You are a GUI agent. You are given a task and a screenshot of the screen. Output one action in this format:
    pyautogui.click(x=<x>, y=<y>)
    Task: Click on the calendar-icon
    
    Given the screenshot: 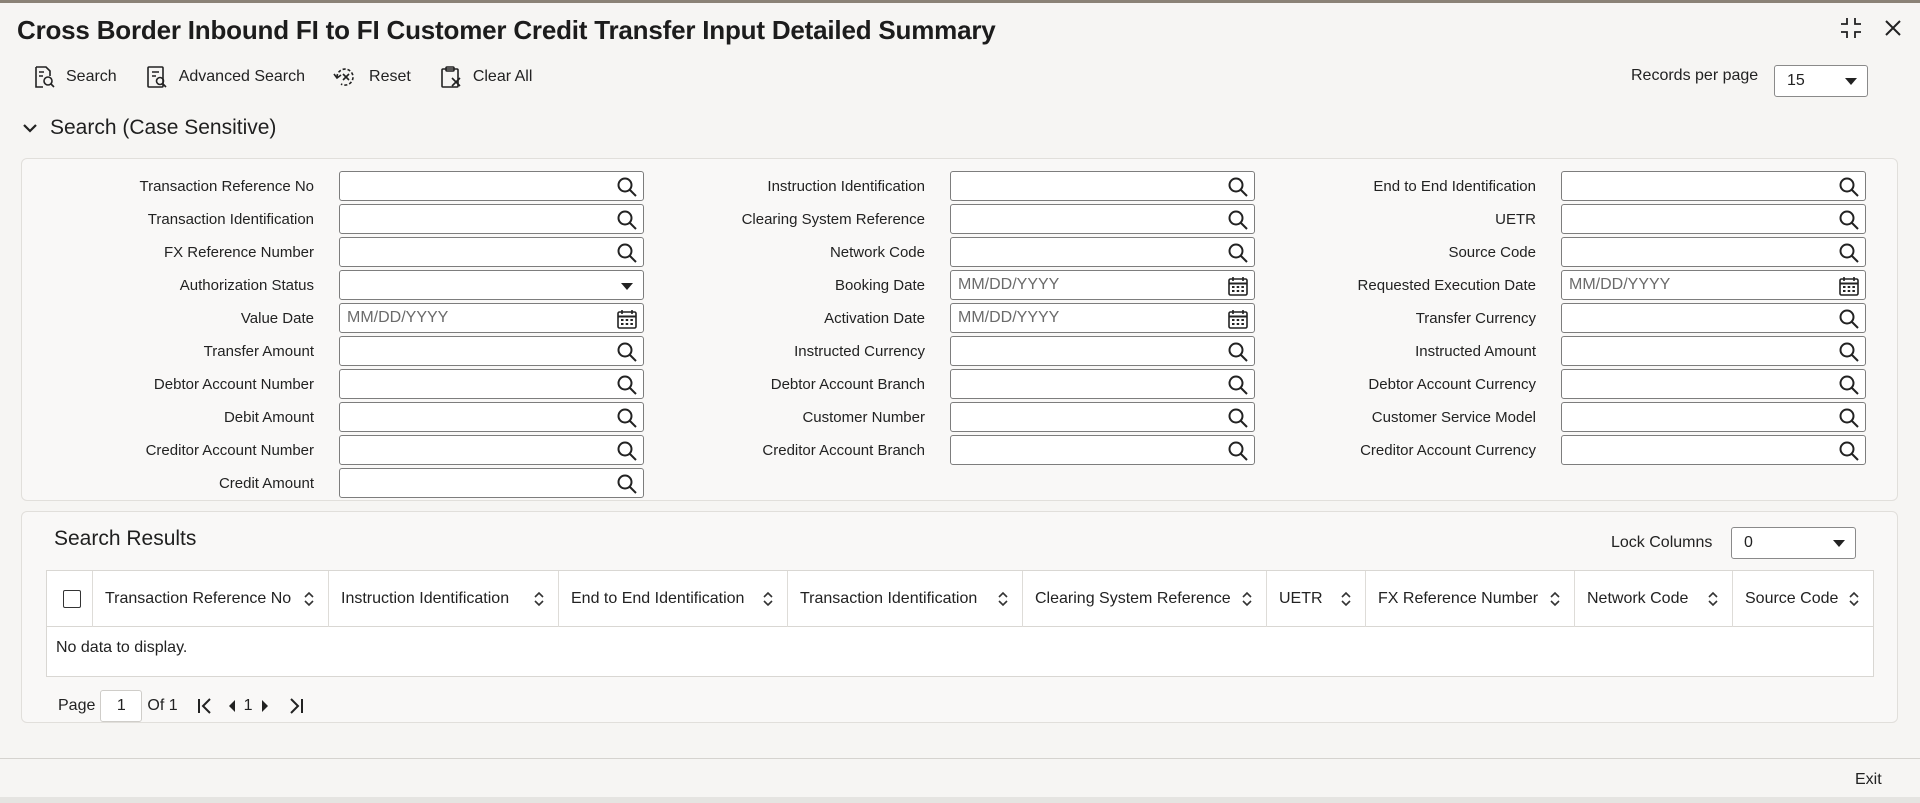 What is the action you would take?
    pyautogui.click(x=1849, y=286)
    